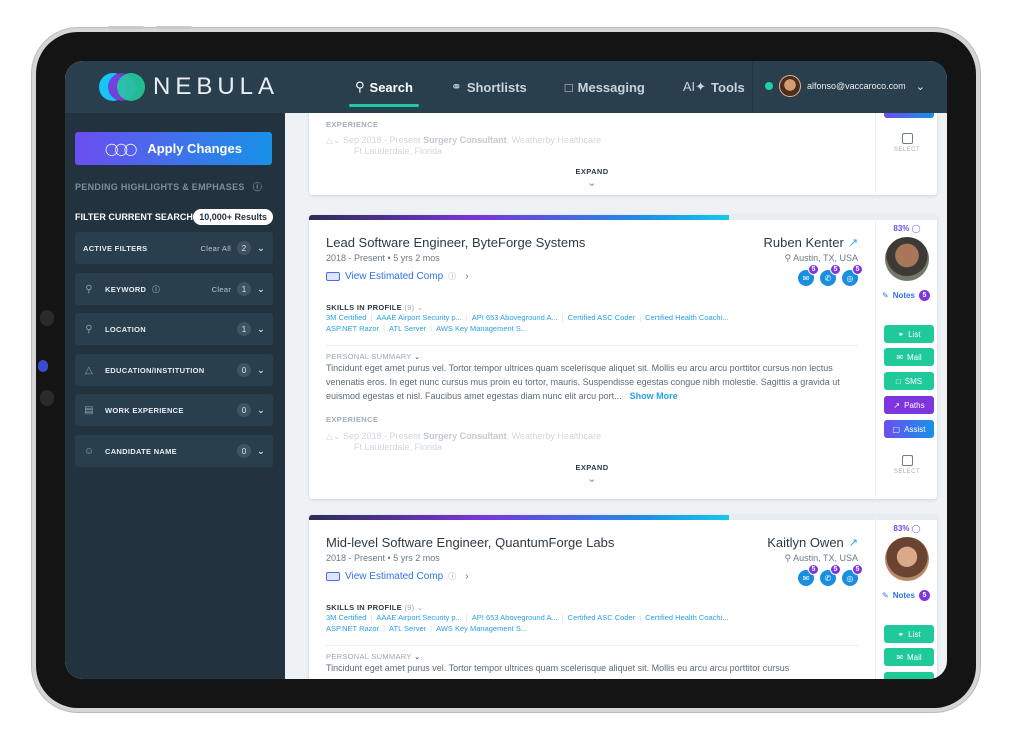 This screenshot has width=1024, height=740. I want to click on filter-education: △ EDUCATION/INSTITUTION 0 ⌄, so click(174, 370).